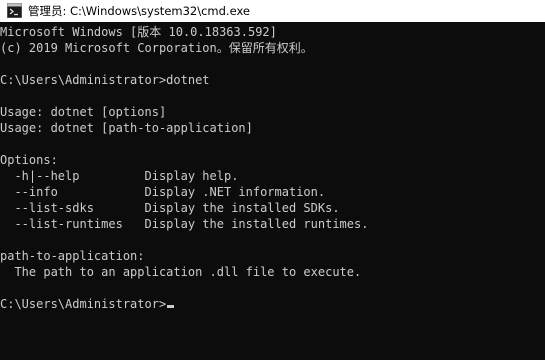  What do you see at coordinates (29, 160) in the screenshot?
I see `console-line: Options:` at bounding box center [29, 160].